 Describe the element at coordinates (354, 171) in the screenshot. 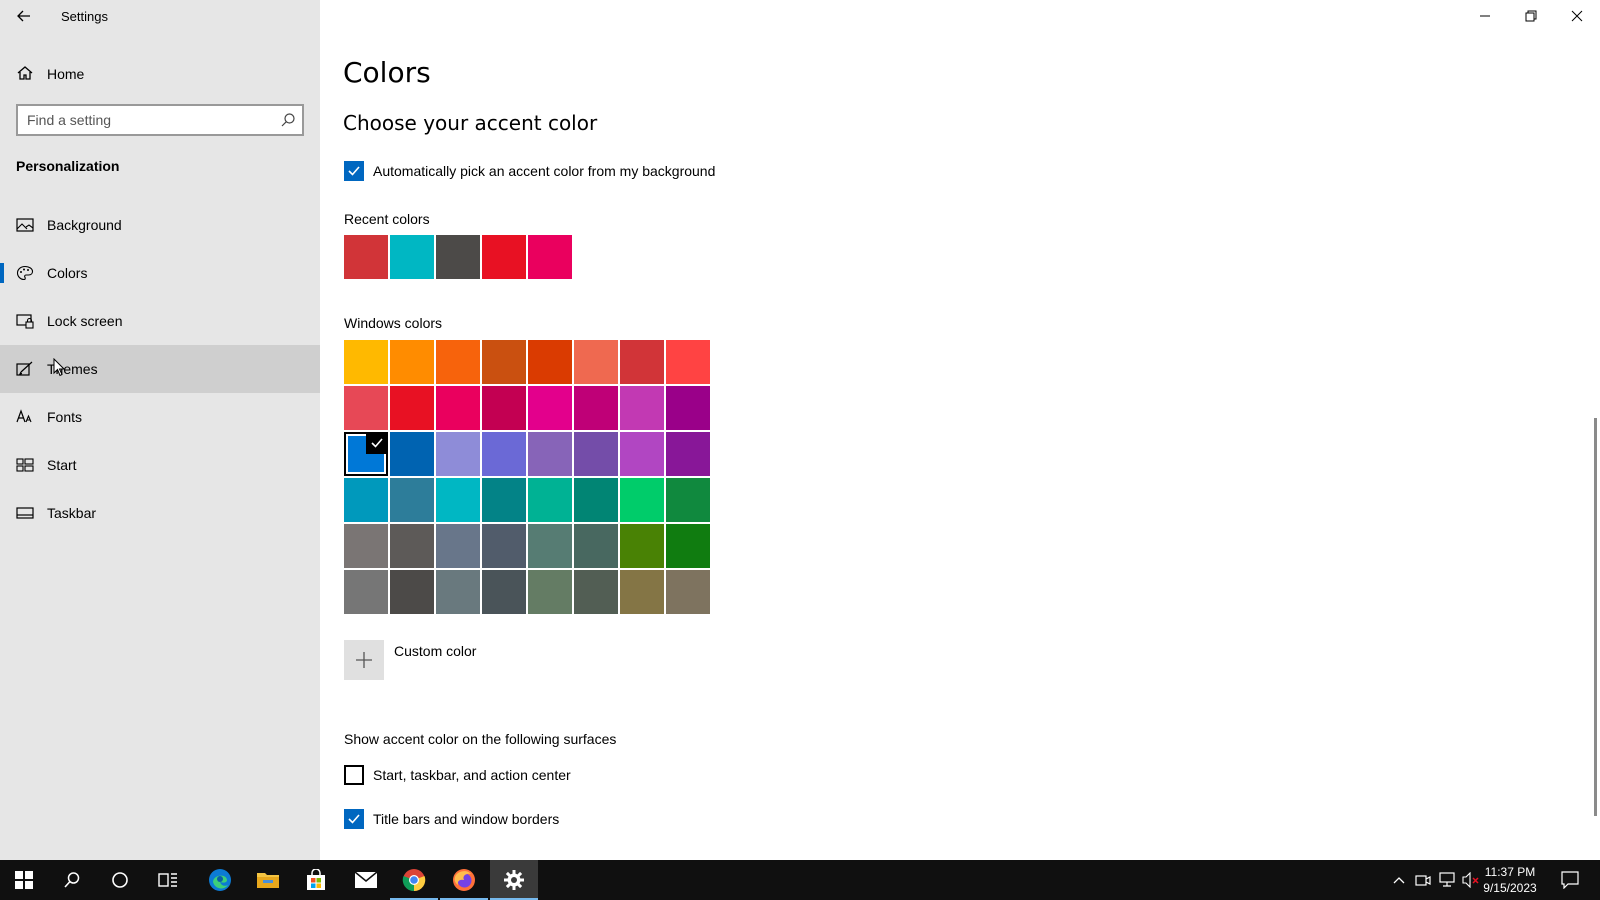

I see `auto-pick-checkbox` at that location.